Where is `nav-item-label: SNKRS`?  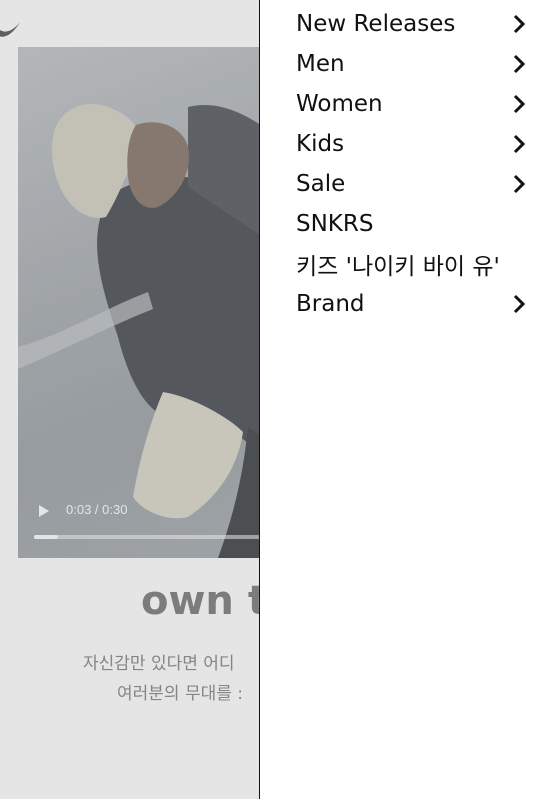
nav-item-label: SNKRS is located at coordinates (335, 224).